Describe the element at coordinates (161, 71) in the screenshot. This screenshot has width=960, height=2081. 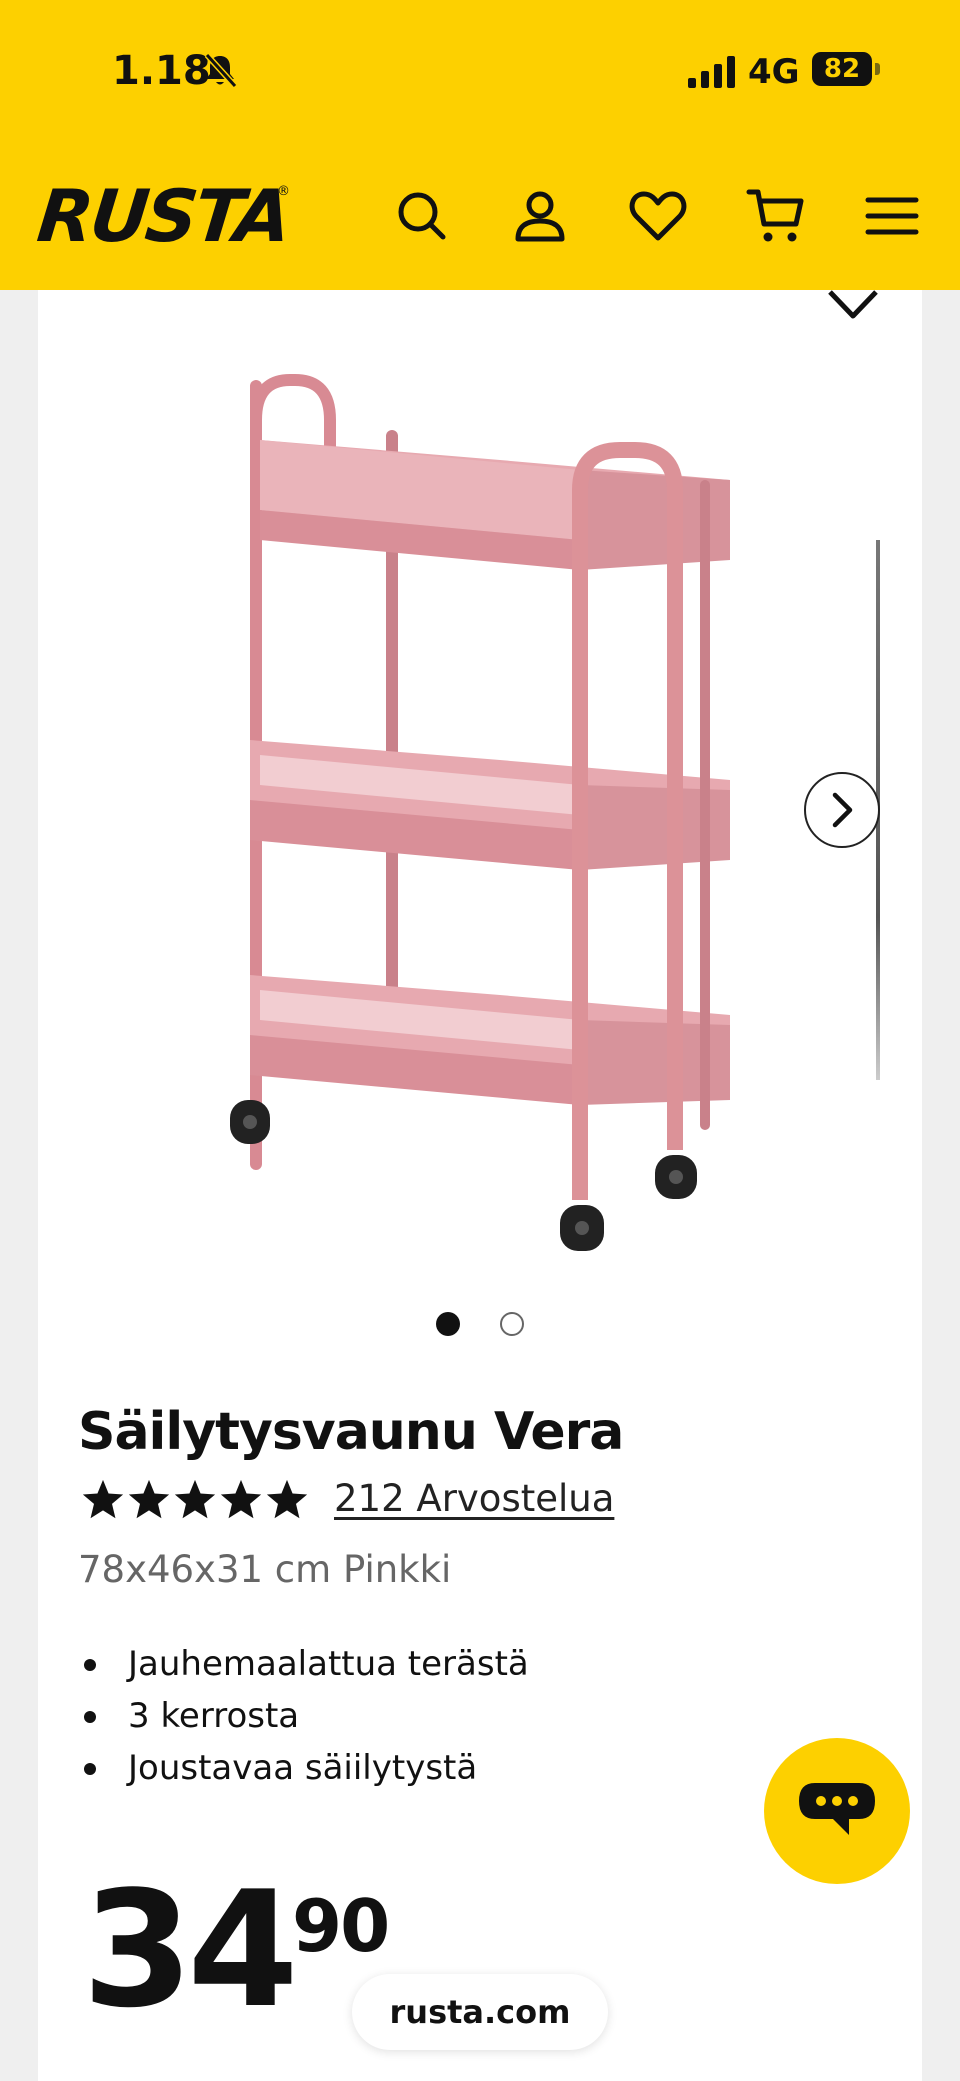
I see `status-time: 1.18` at that location.